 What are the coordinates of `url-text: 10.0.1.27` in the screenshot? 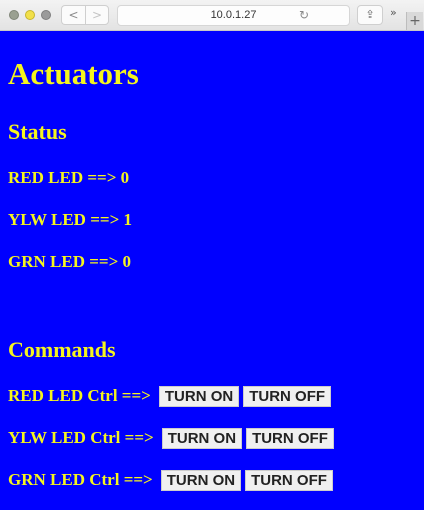 It's located at (233, 15).